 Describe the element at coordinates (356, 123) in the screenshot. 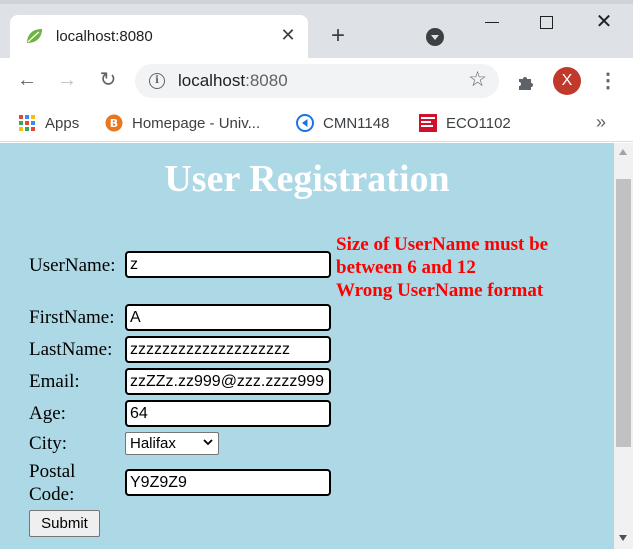

I see `bookmark-label: CMN1148` at that location.